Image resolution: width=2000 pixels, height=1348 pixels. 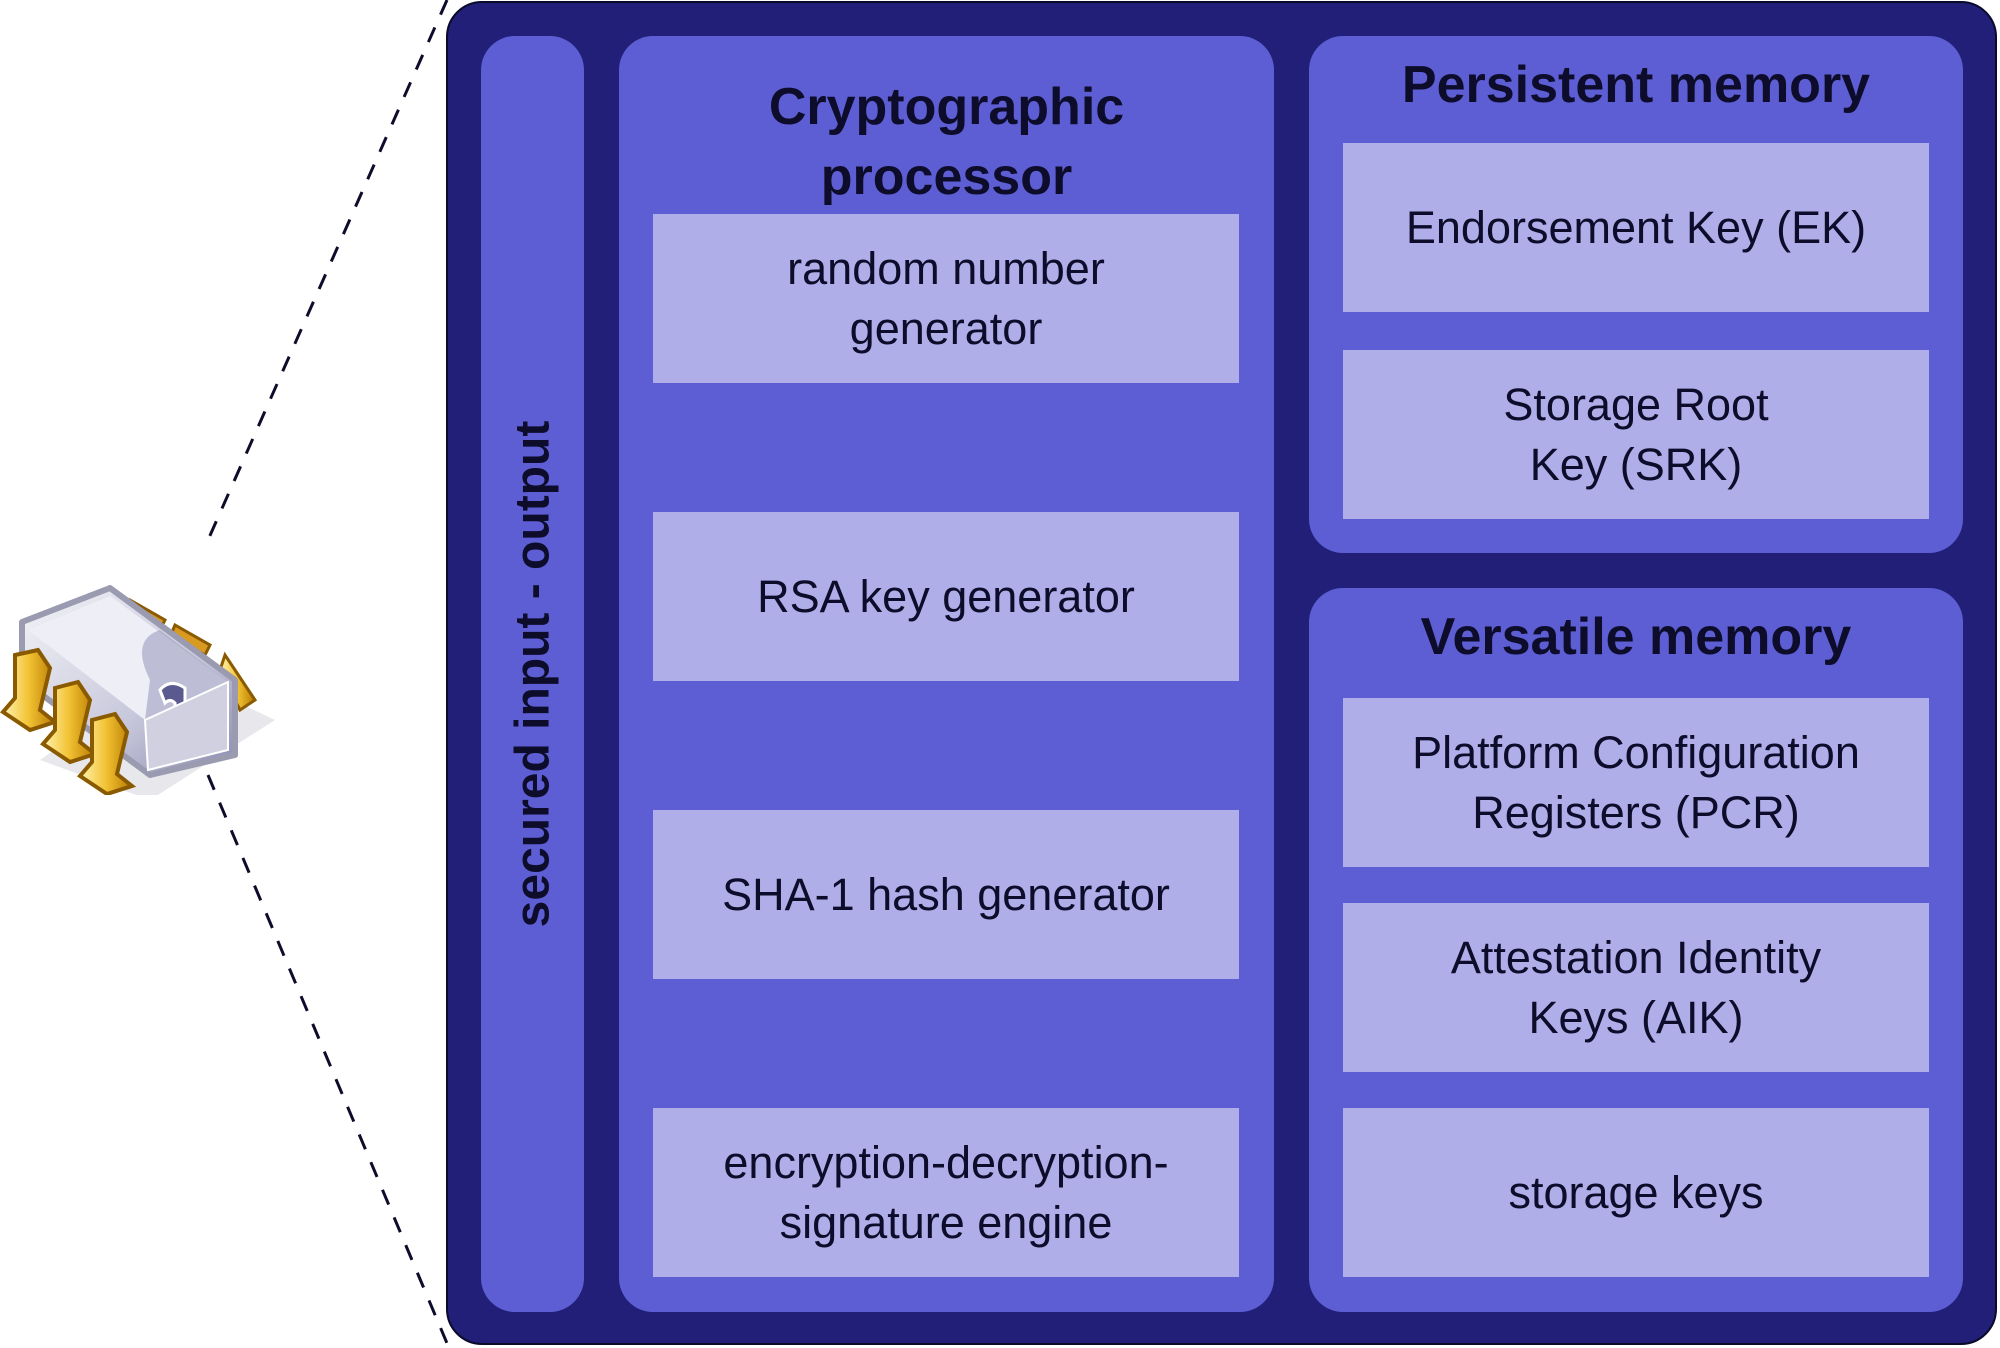 I want to click on secured-io-label: secured input - output, so click(x=532, y=674).